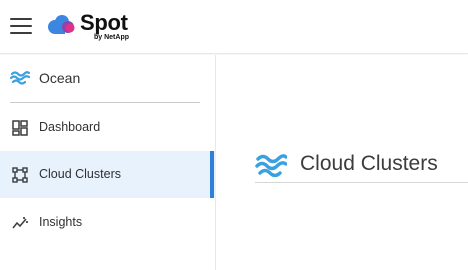  I want to click on sidebar-item-dashboard: Dashboard, so click(108, 127).